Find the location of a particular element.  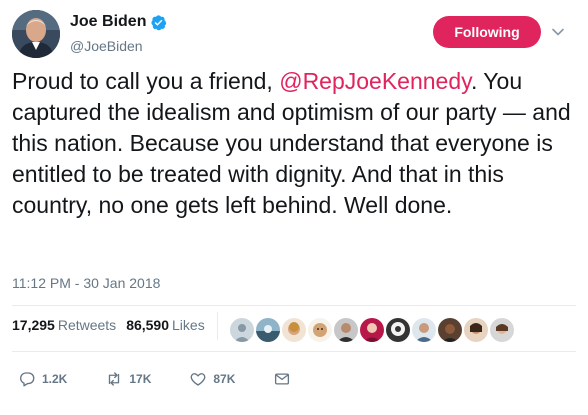

author-name-row: Joe Biden is located at coordinates (118, 22).